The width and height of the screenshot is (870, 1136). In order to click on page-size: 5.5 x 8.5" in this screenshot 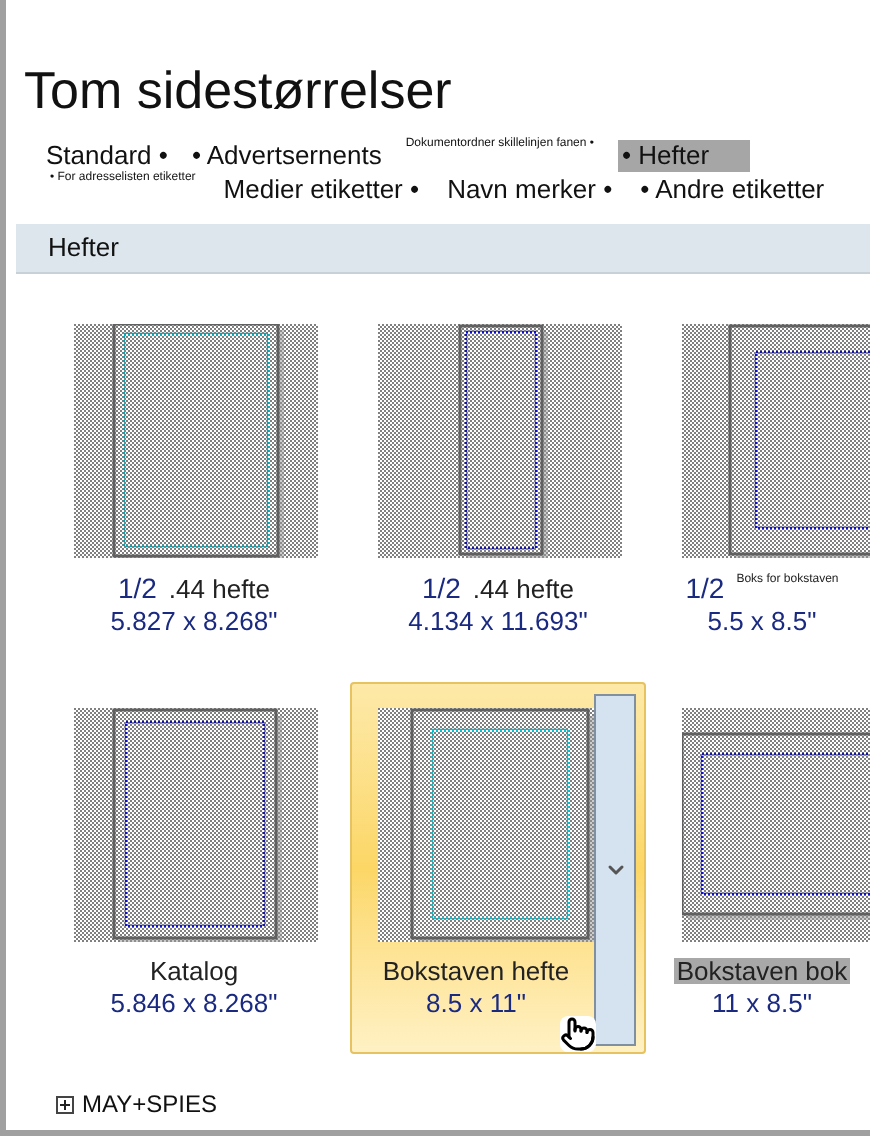, I will do `click(762, 622)`.